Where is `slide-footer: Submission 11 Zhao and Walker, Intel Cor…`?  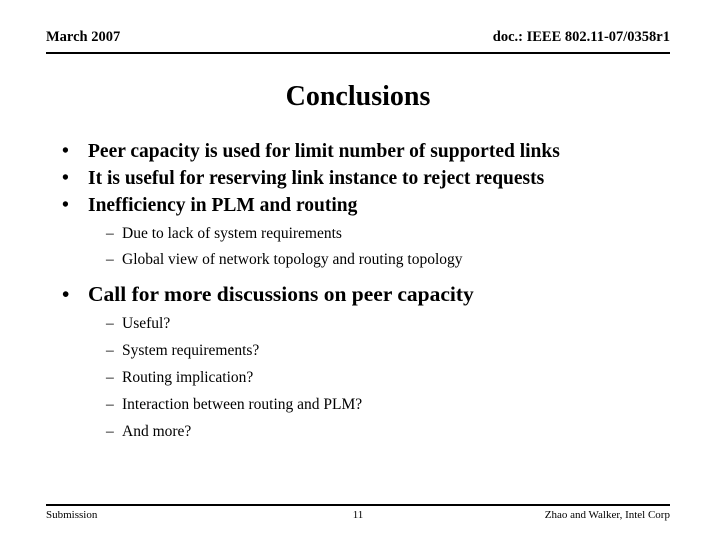 slide-footer: Submission 11 Zhao and Walker, Intel Cor… is located at coordinates (358, 513).